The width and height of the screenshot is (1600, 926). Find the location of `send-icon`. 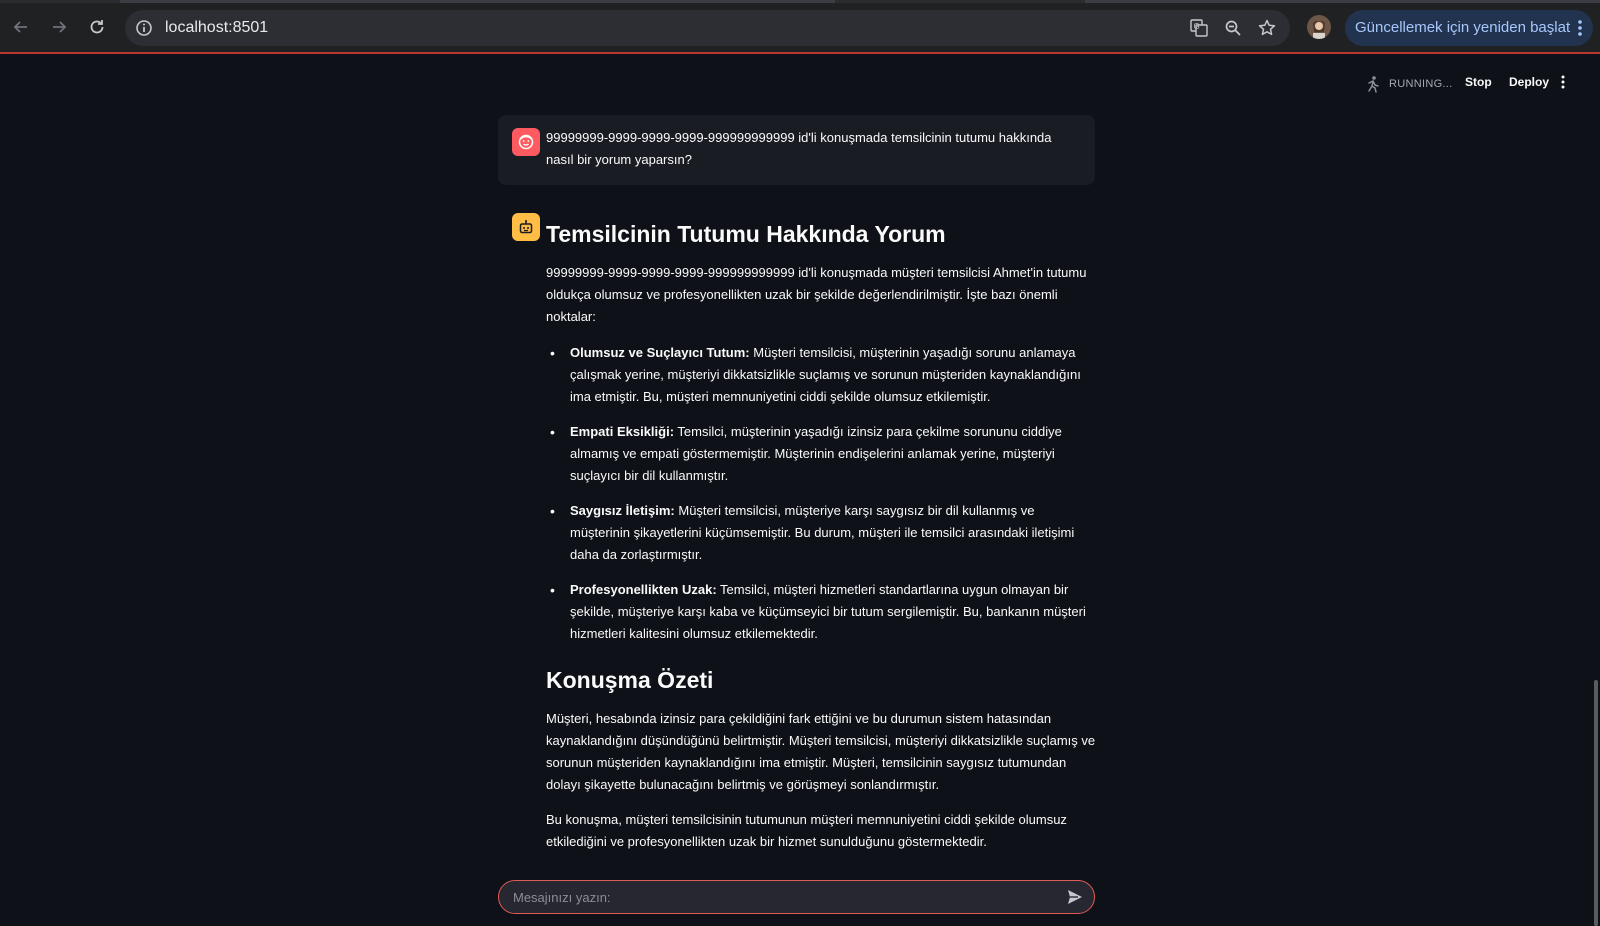

send-icon is located at coordinates (1075, 897).